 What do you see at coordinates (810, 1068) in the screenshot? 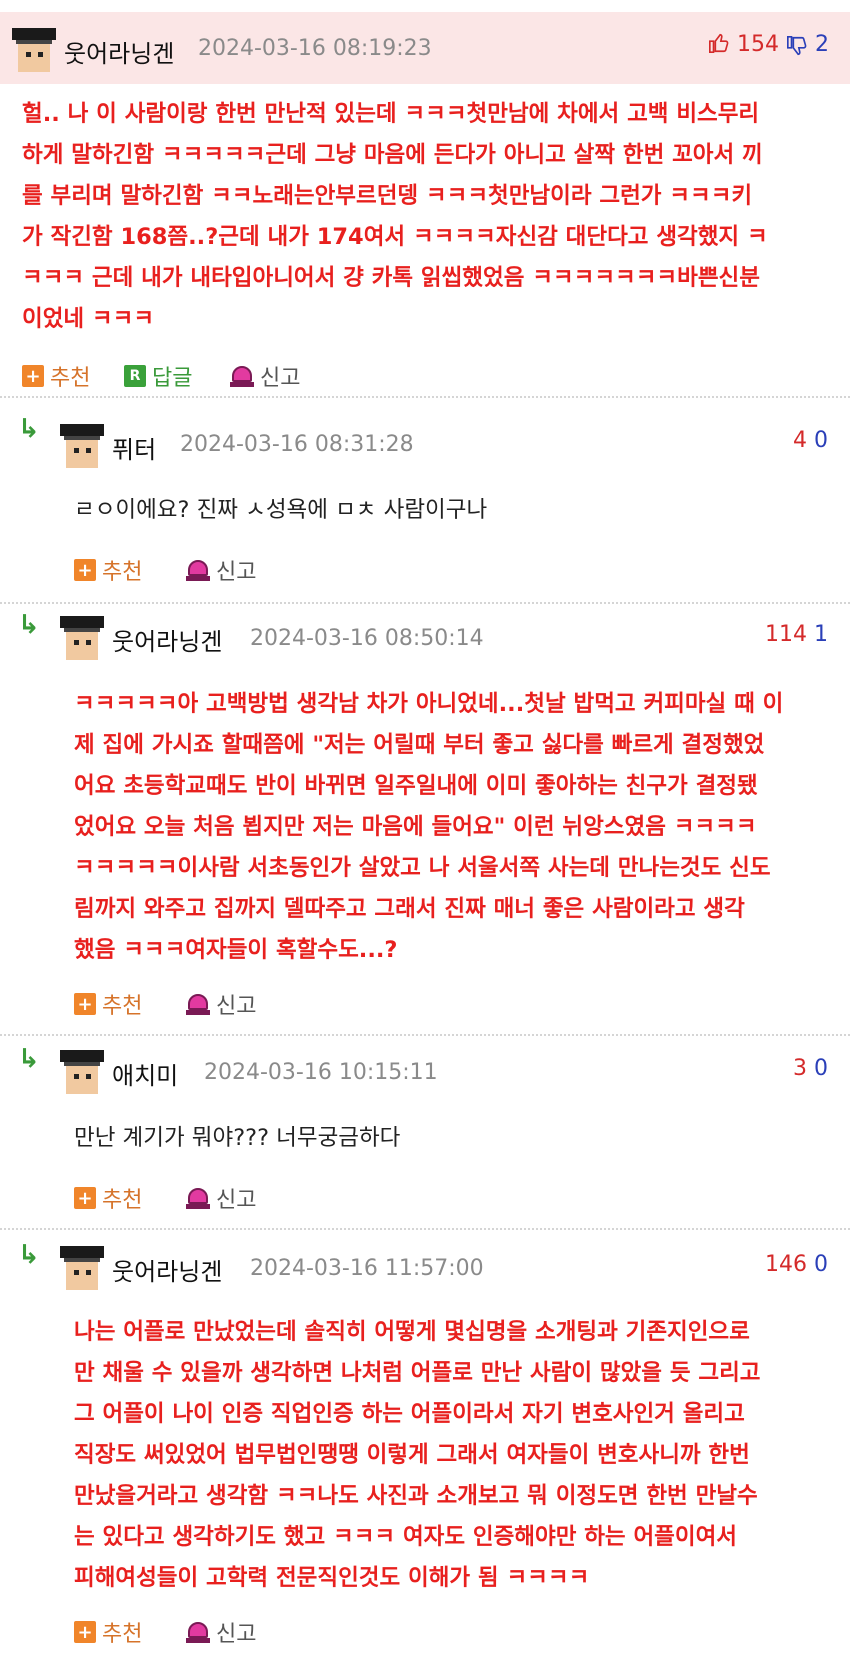
I see `vote-counts: 3 0` at bounding box center [810, 1068].